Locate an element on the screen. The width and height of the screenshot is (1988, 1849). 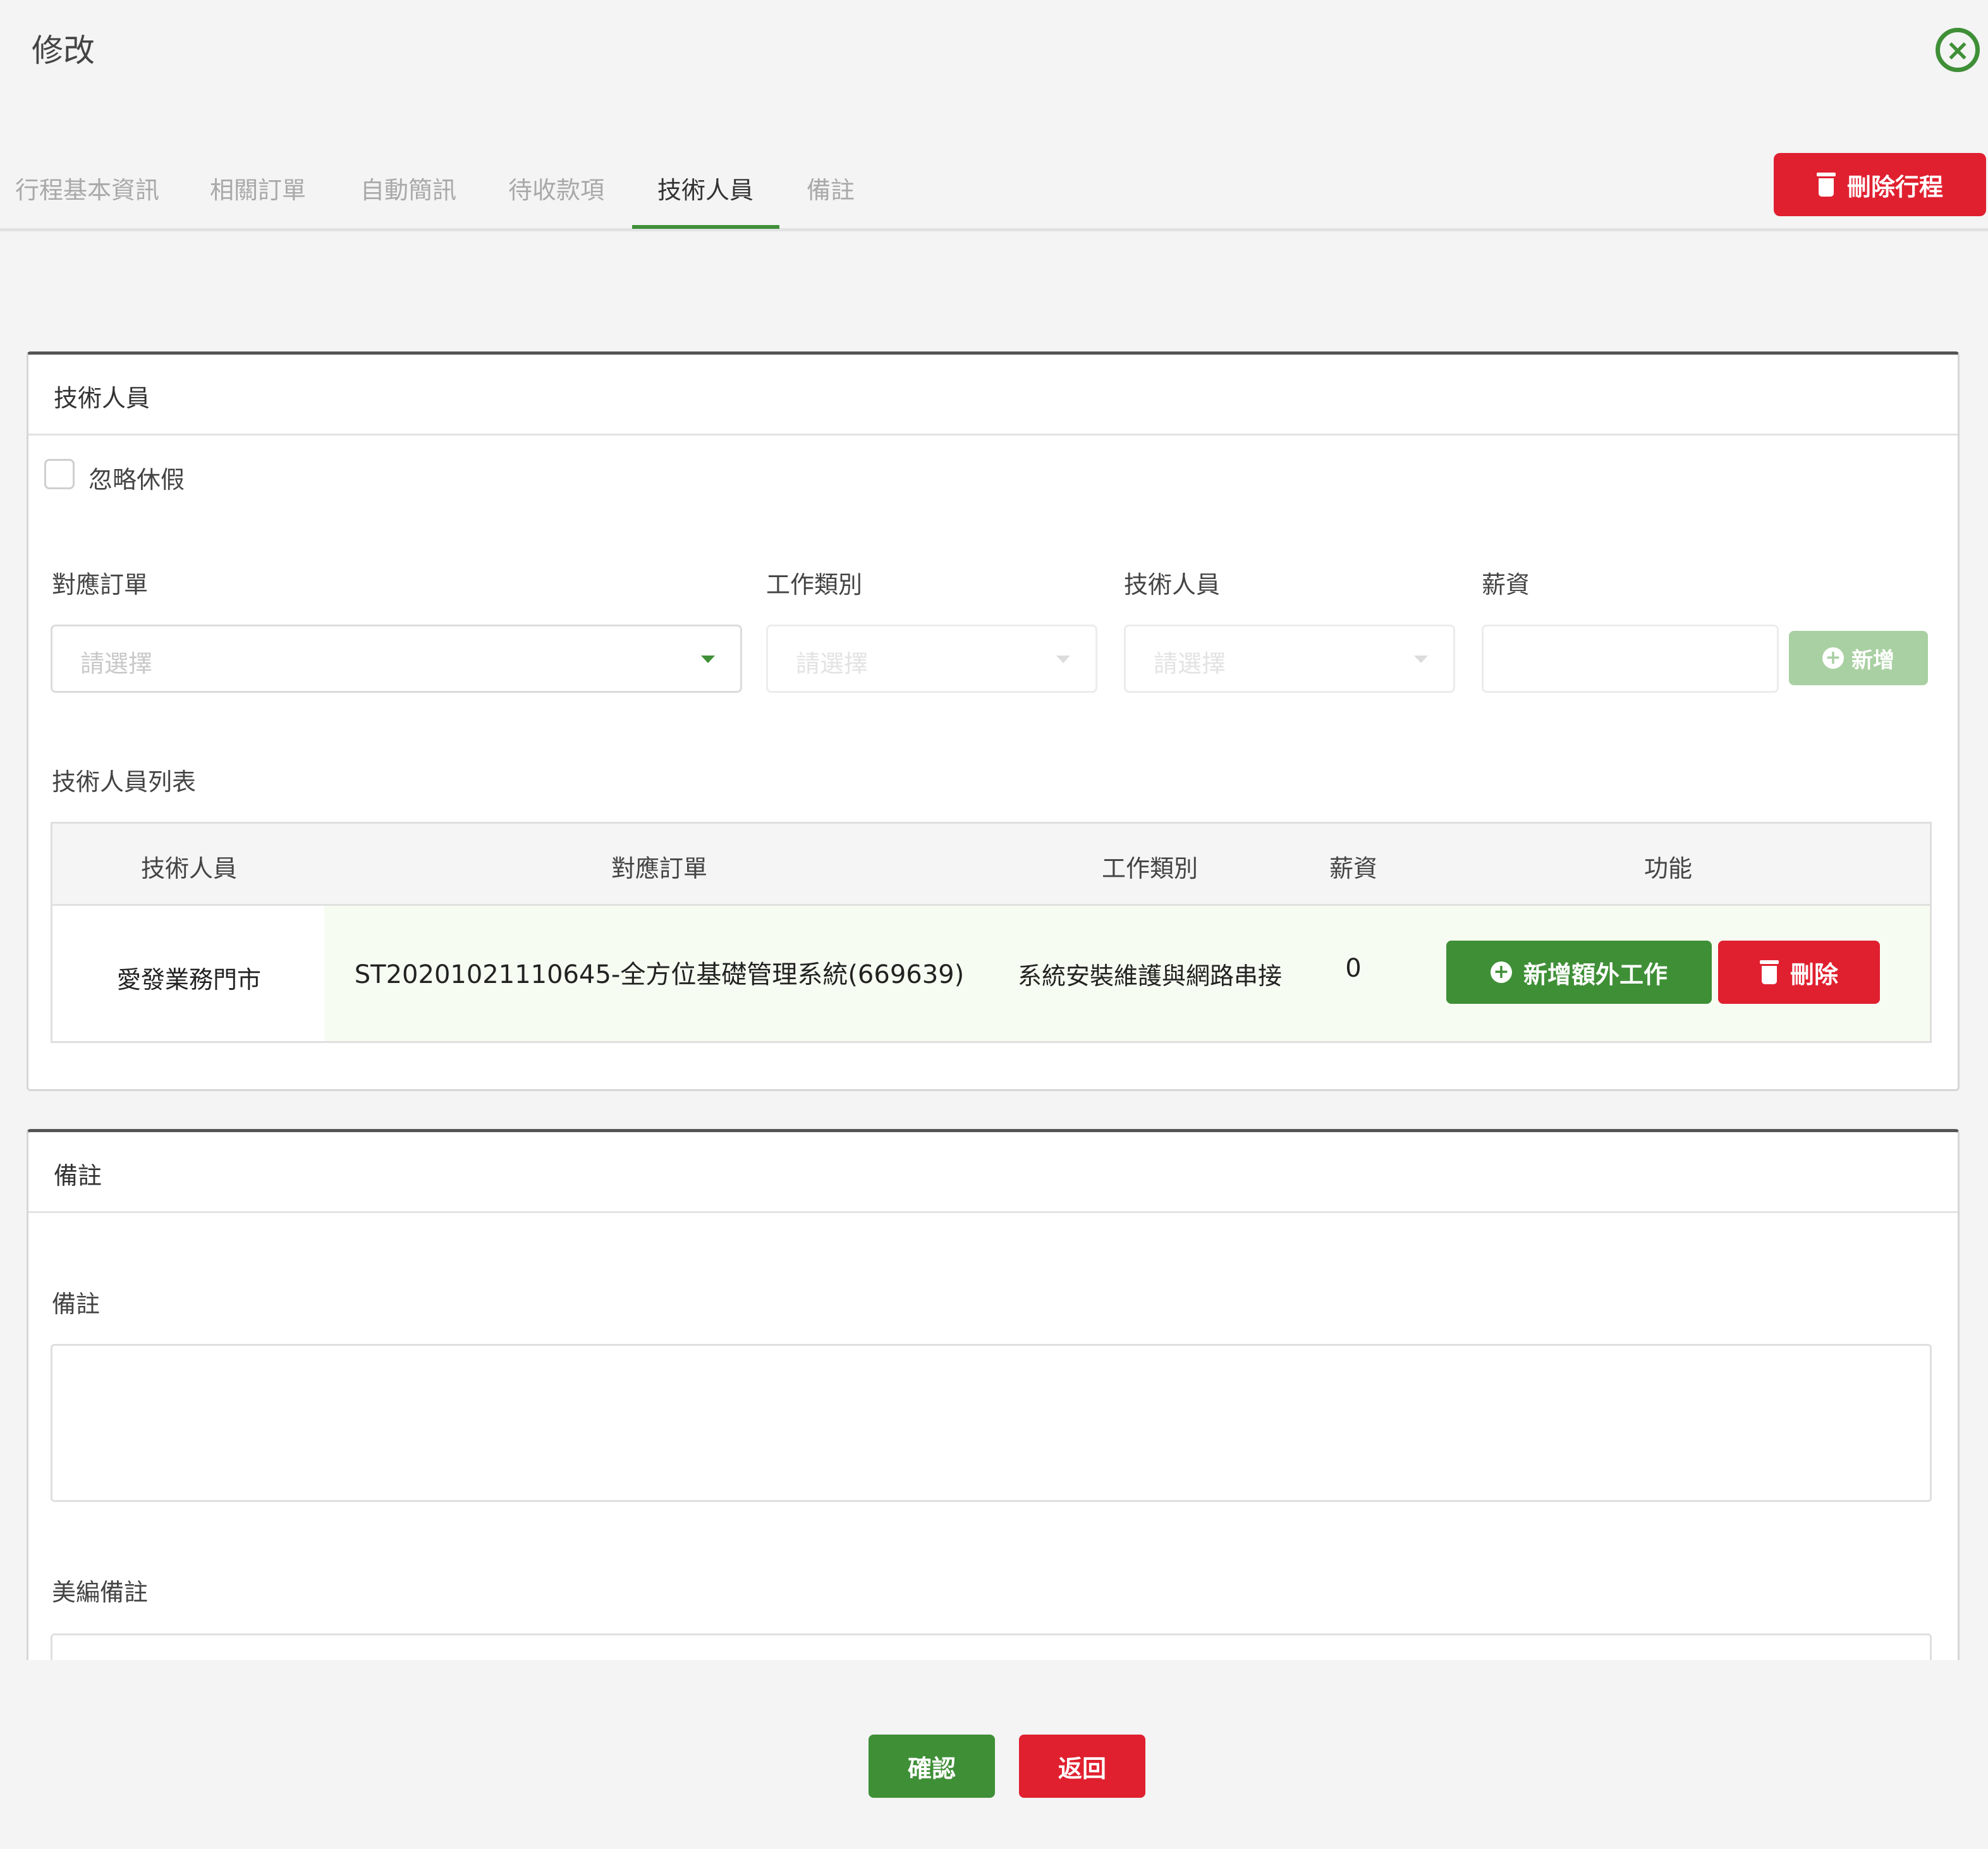
column-header-order: 對應訂單 is located at coordinates (659, 868).